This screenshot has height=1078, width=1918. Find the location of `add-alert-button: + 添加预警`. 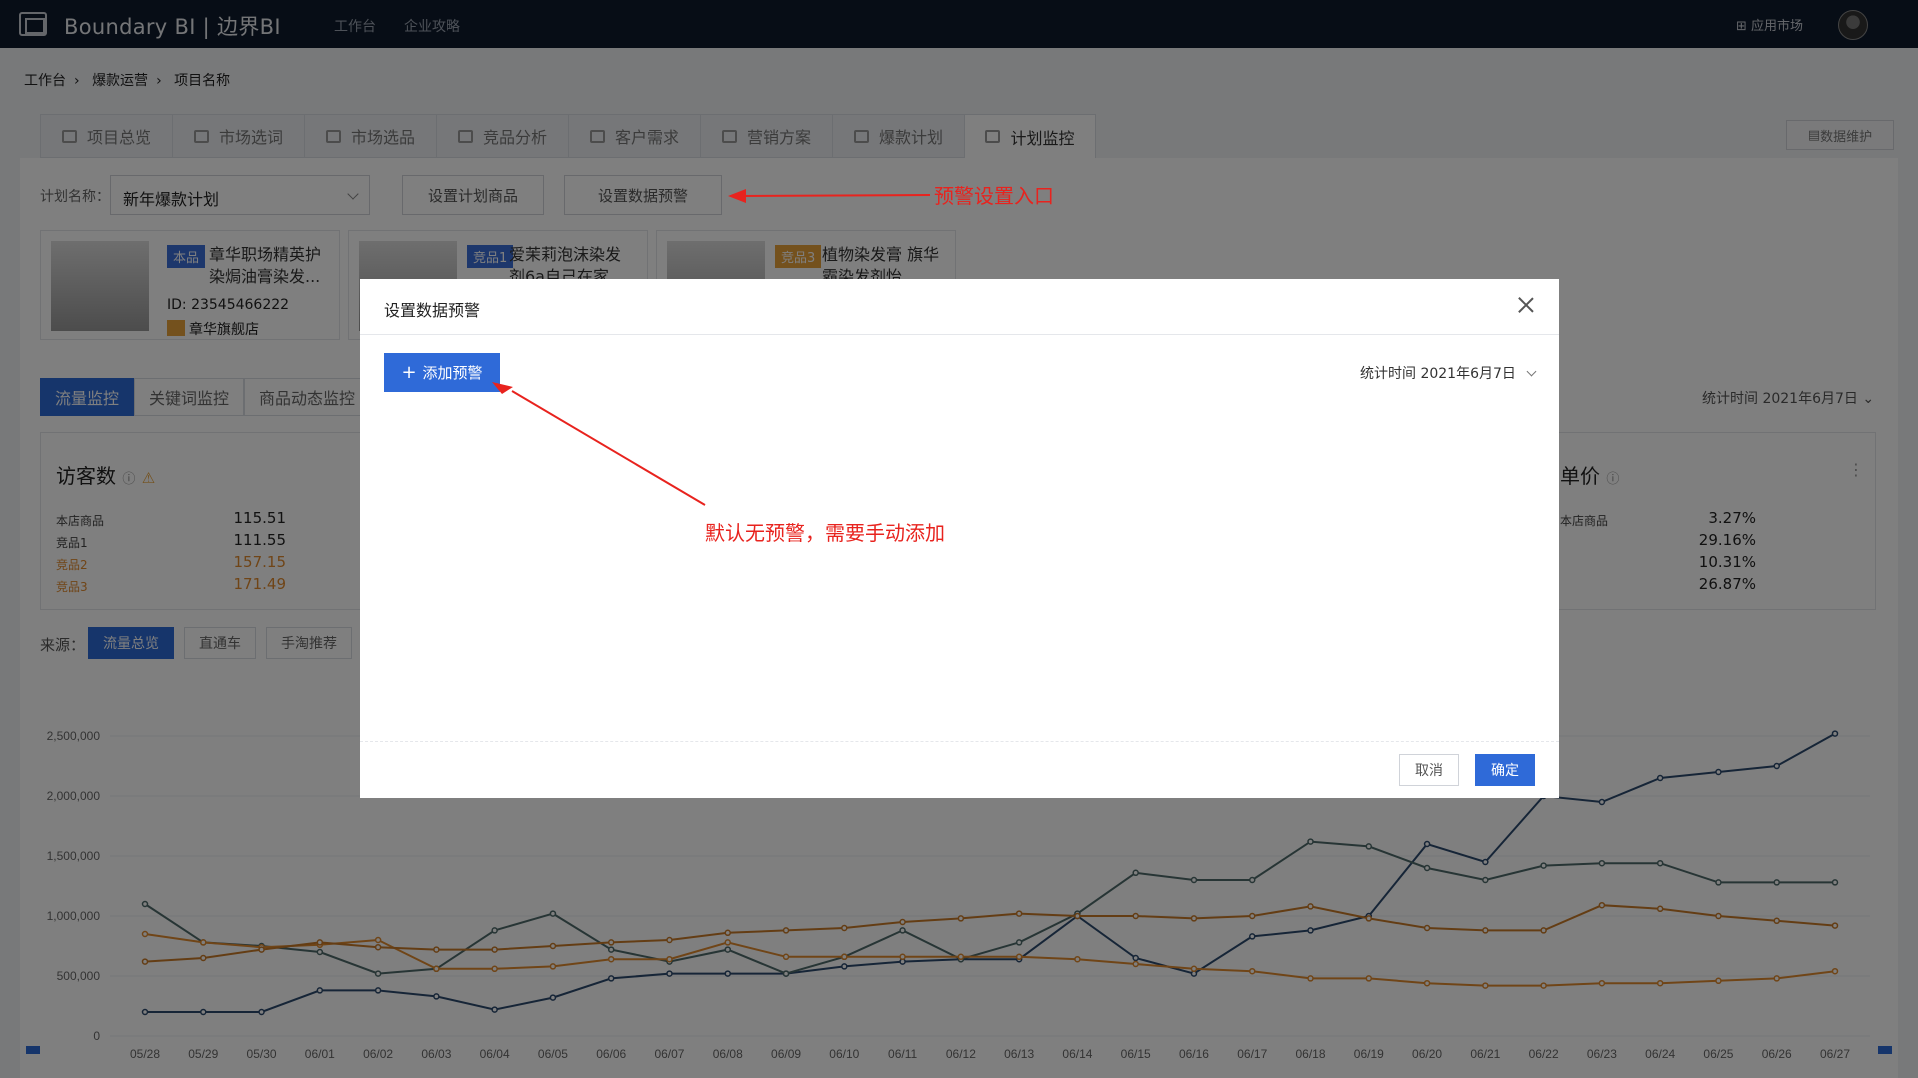

add-alert-button: + 添加预警 is located at coordinates (442, 372).